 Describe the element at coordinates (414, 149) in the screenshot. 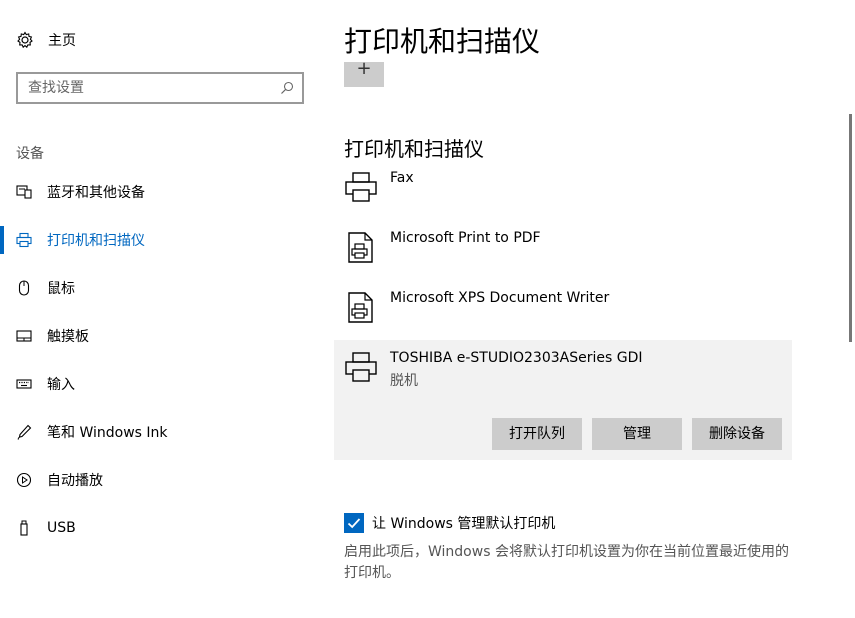

I see `section-heading: 打印机和扫描仪` at that location.